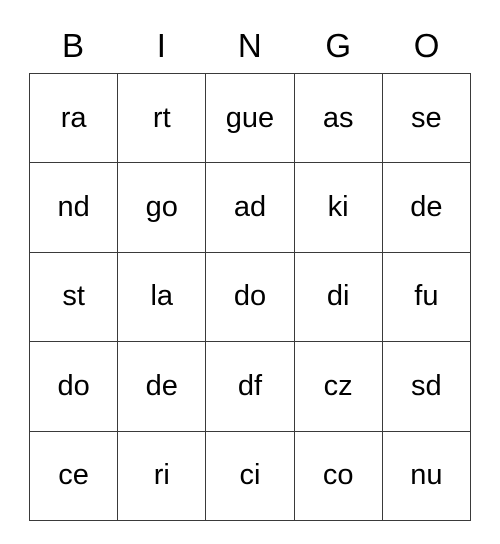 Image resolution: width=500 pixels, height=544 pixels. What do you see at coordinates (73, 45) in the screenshot?
I see `bingo-header-letter-b: B` at bounding box center [73, 45].